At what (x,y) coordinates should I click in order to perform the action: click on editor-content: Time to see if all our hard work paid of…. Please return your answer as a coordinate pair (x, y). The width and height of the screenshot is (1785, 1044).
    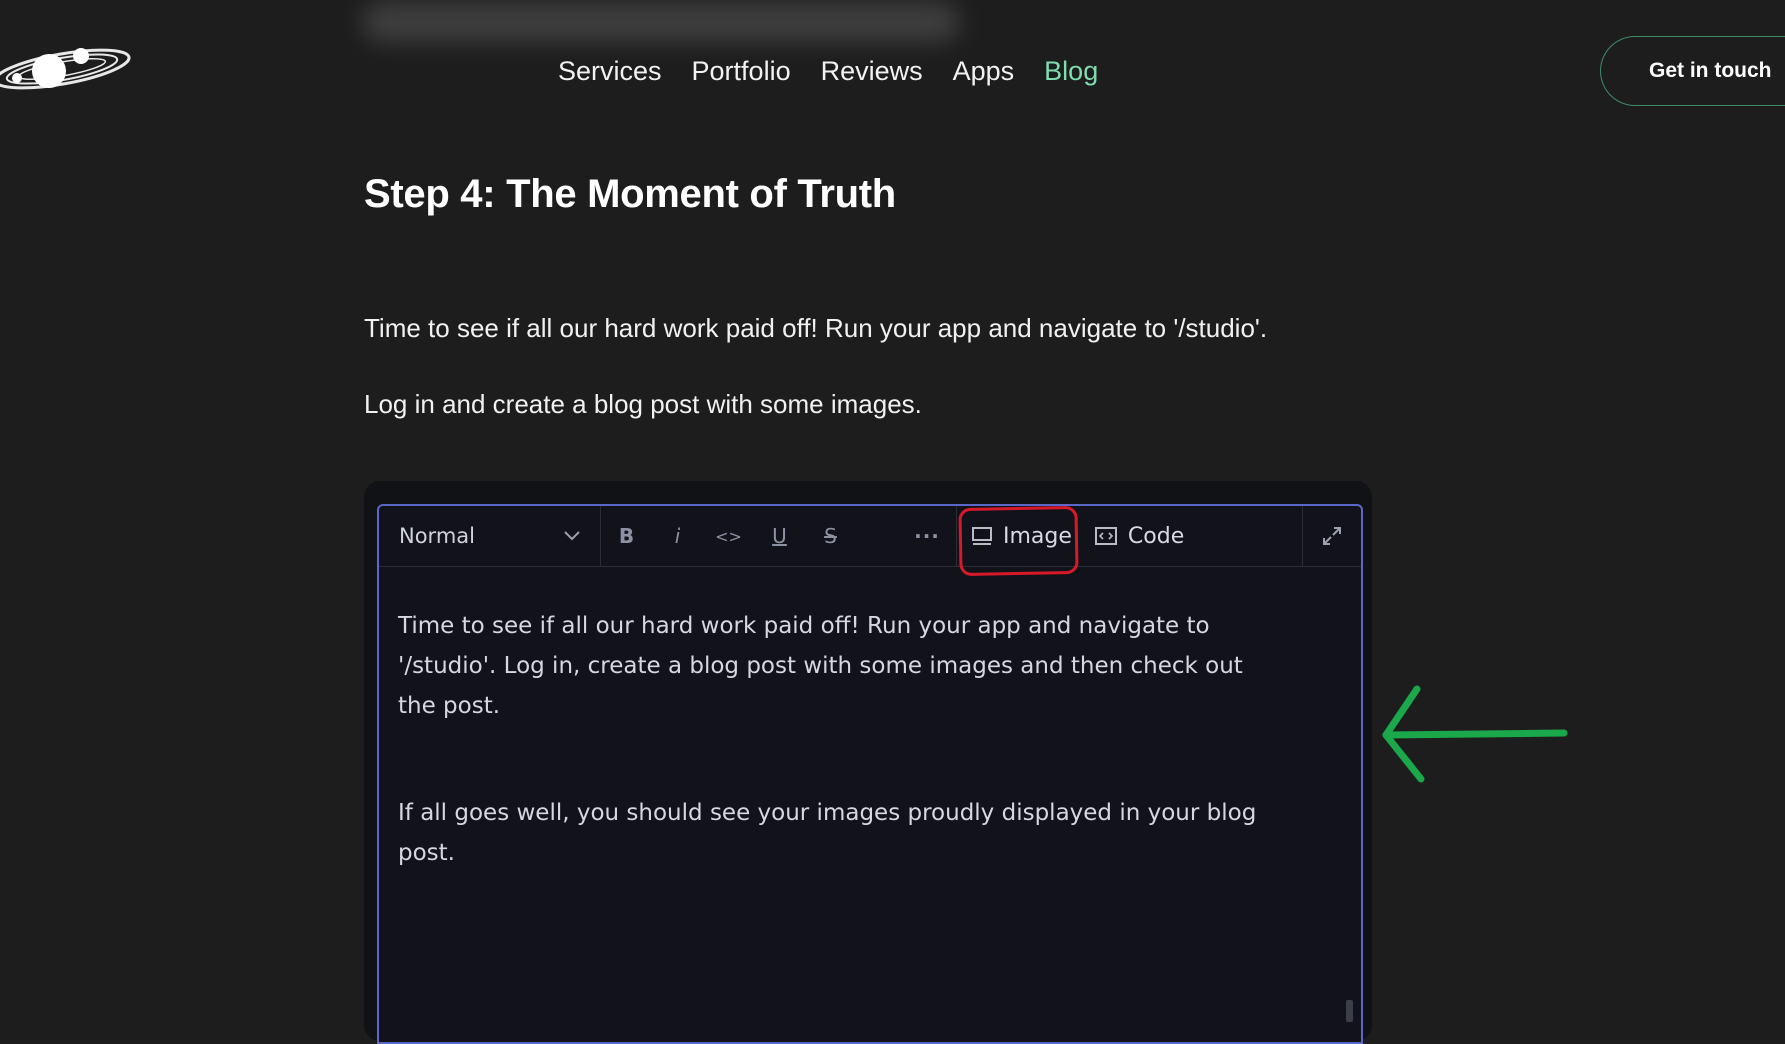
    Looking at the image, I should click on (828, 739).